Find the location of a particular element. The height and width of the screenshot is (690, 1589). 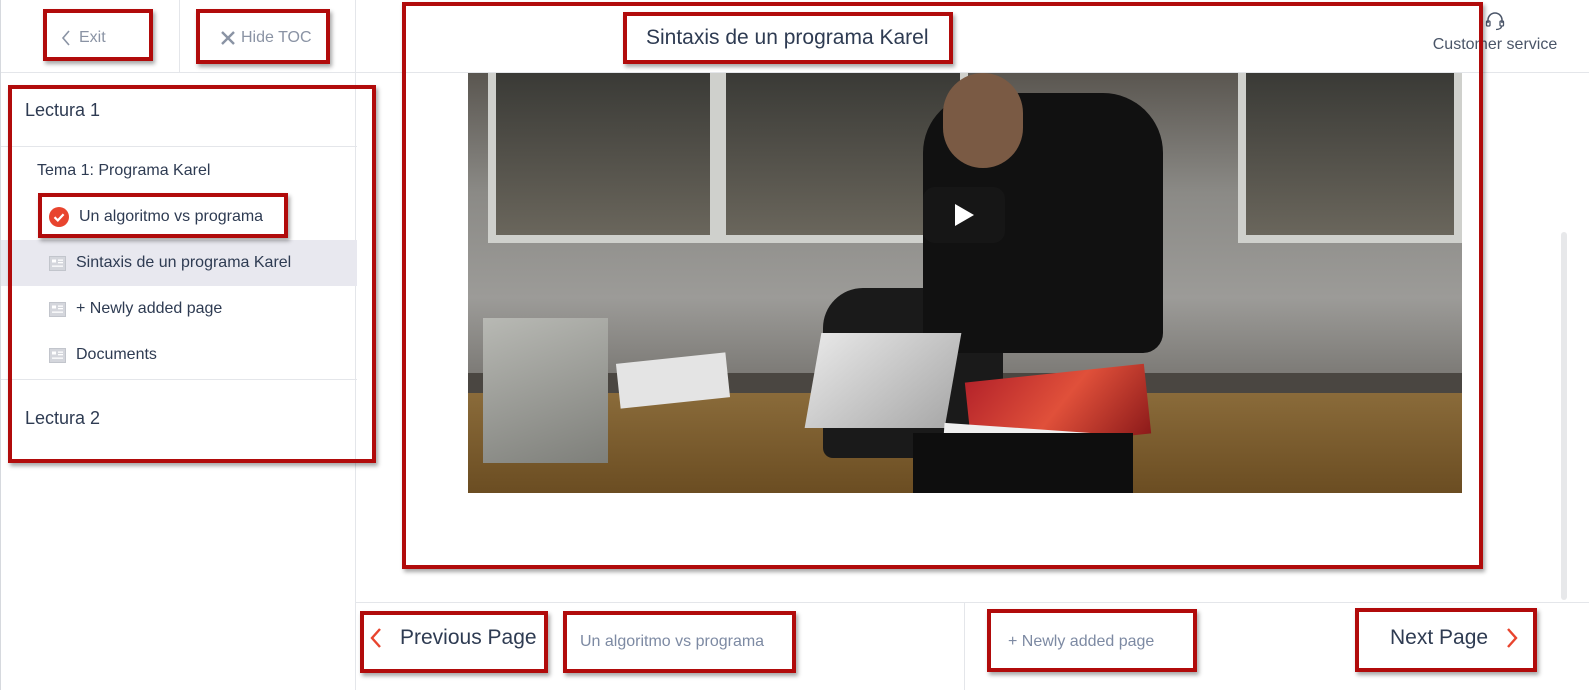

hide-toc-button: Hide TOC is located at coordinates (266, 38).